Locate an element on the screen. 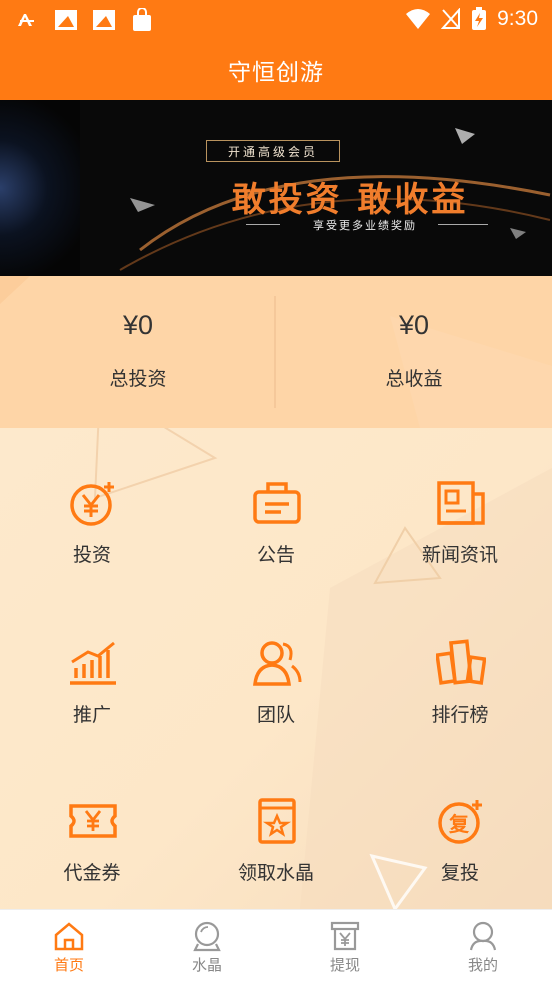 The height and width of the screenshot is (982, 552). status-bar: 9:30 is located at coordinates (276, 20).